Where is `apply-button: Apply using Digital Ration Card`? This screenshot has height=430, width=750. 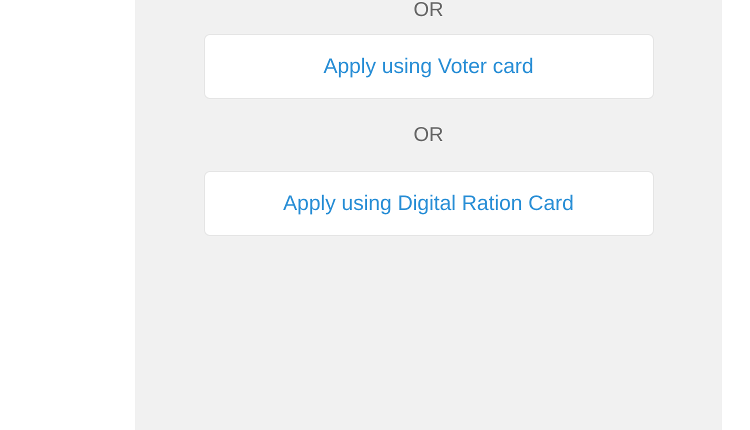
apply-button: Apply using Digital Ration Card is located at coordinates (429, 203).